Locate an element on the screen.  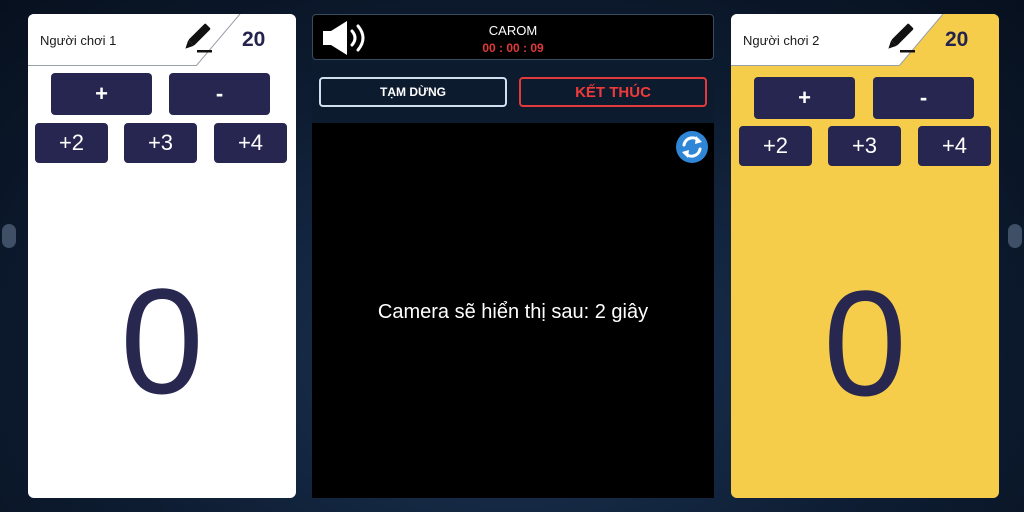
refresh-icon is located at coordinates (692, 147).